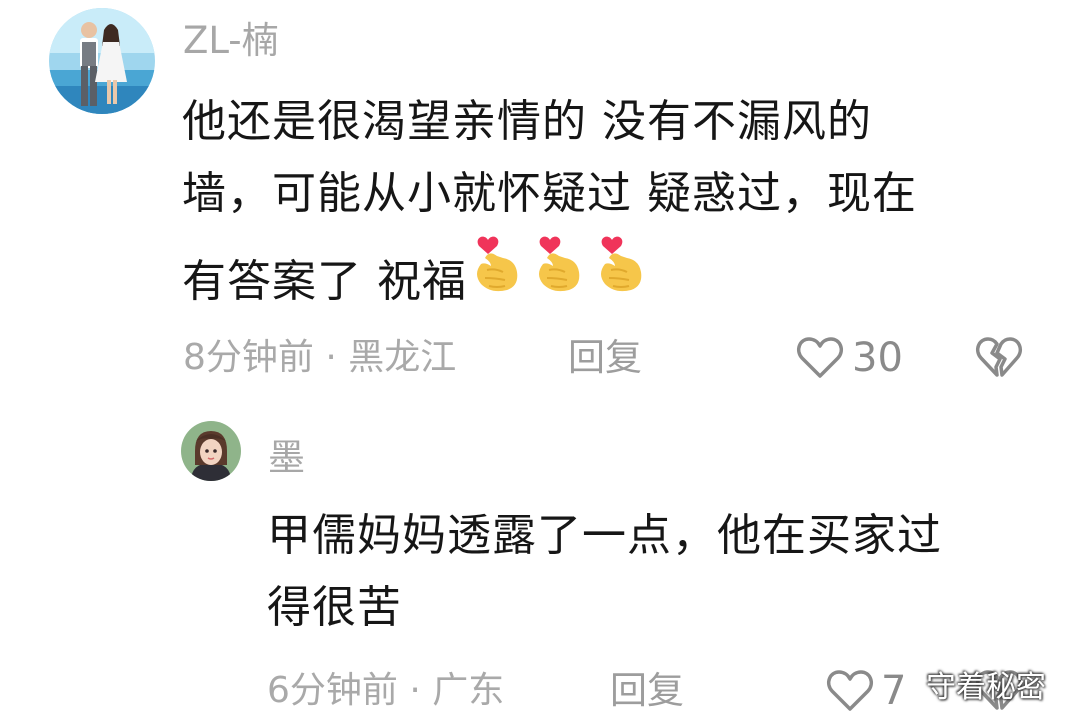  I want to click on comment-text-line: 有答案了 祝福, so click(612, 274).